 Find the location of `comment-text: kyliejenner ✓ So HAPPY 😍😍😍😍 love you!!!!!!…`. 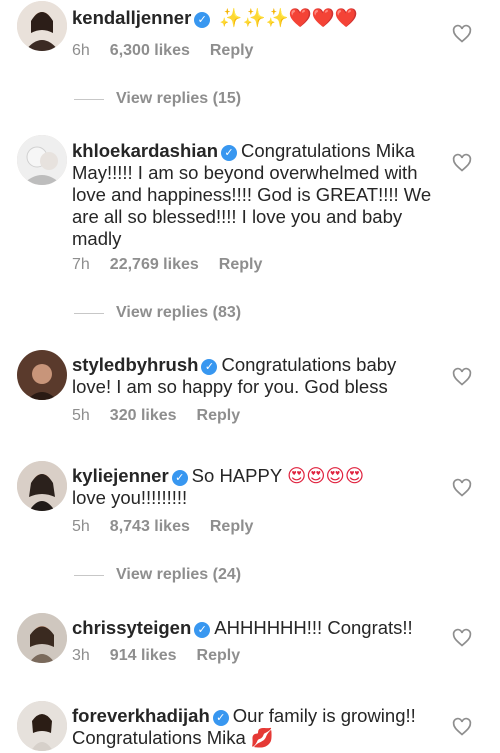

comment-text: kyliejenner ✓ So HAPPY 😍😍😍😍 love you!!!!!!… is located at coordinates (247, 487).